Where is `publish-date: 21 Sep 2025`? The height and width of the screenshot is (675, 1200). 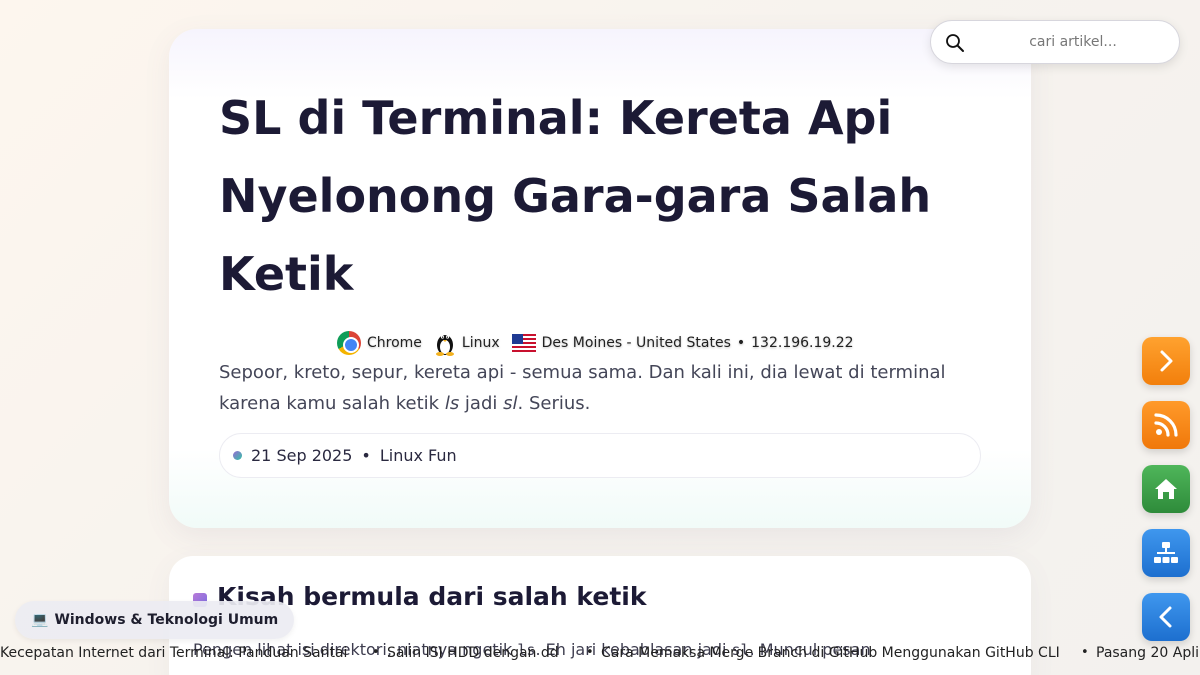
publish-date: 21 Sep 2025 is located at coordinates (302, 455).